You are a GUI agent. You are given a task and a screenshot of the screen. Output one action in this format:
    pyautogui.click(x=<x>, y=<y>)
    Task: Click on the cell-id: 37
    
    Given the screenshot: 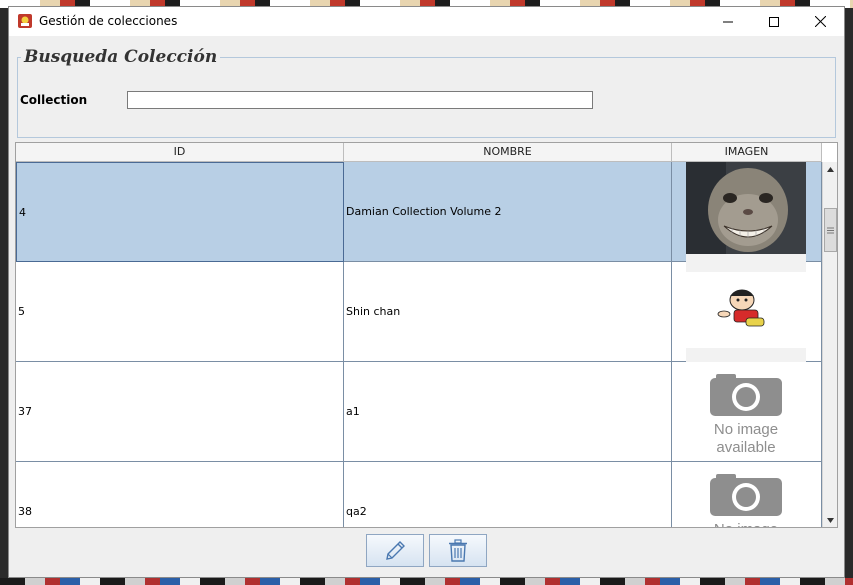 What is the action you would take?
    pyautogui.click(x=180, y=412)
    